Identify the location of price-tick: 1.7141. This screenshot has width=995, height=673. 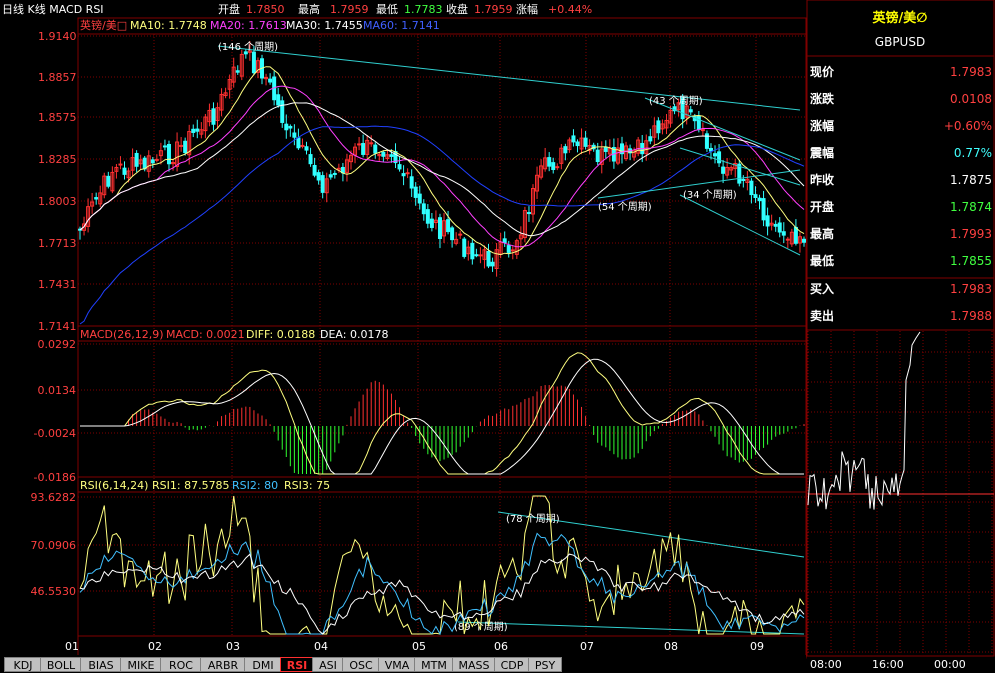
(57, 326).